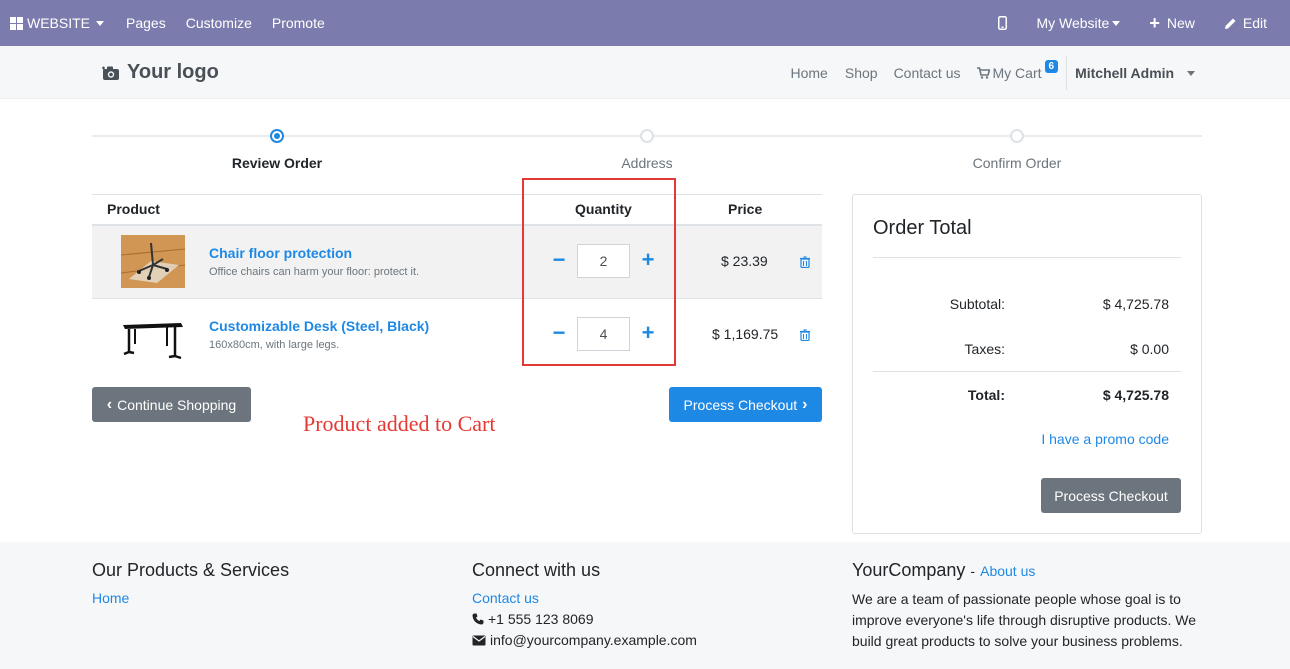  Describe the element at coordinates (1149, 349) in the screenshot. I see `taxes-value: $ 0.00` at that location.